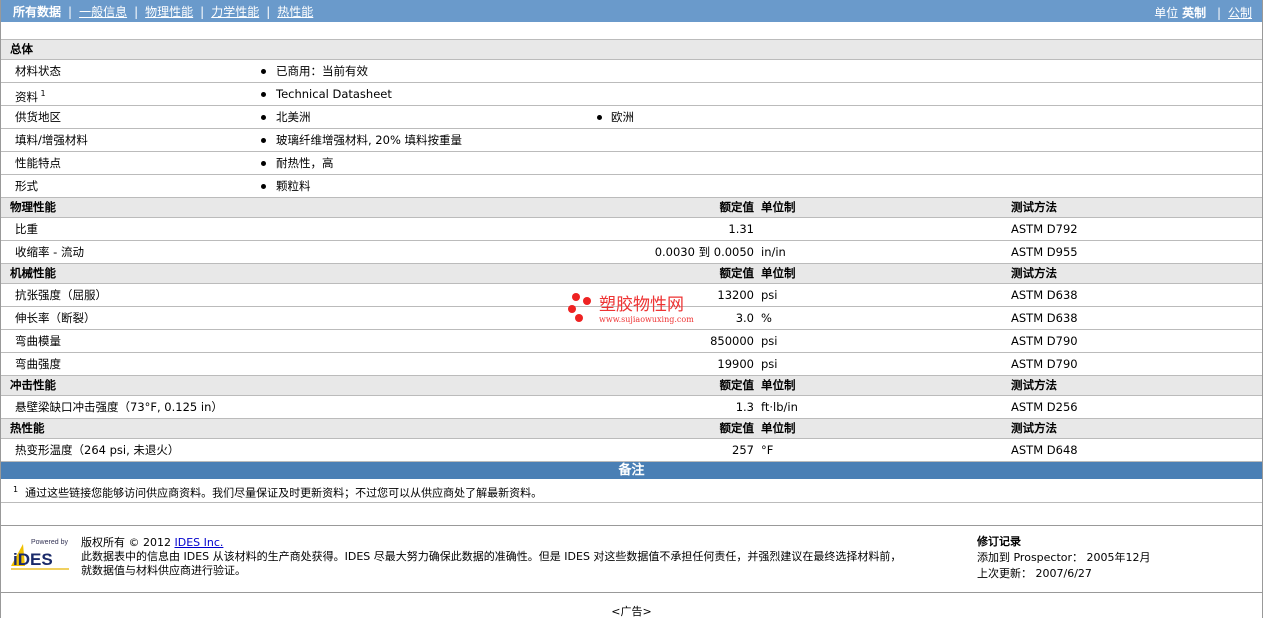 This screenshot has width=1263, height=619. I want to click on row-label: 填料/增强材料, so click(51, 140).